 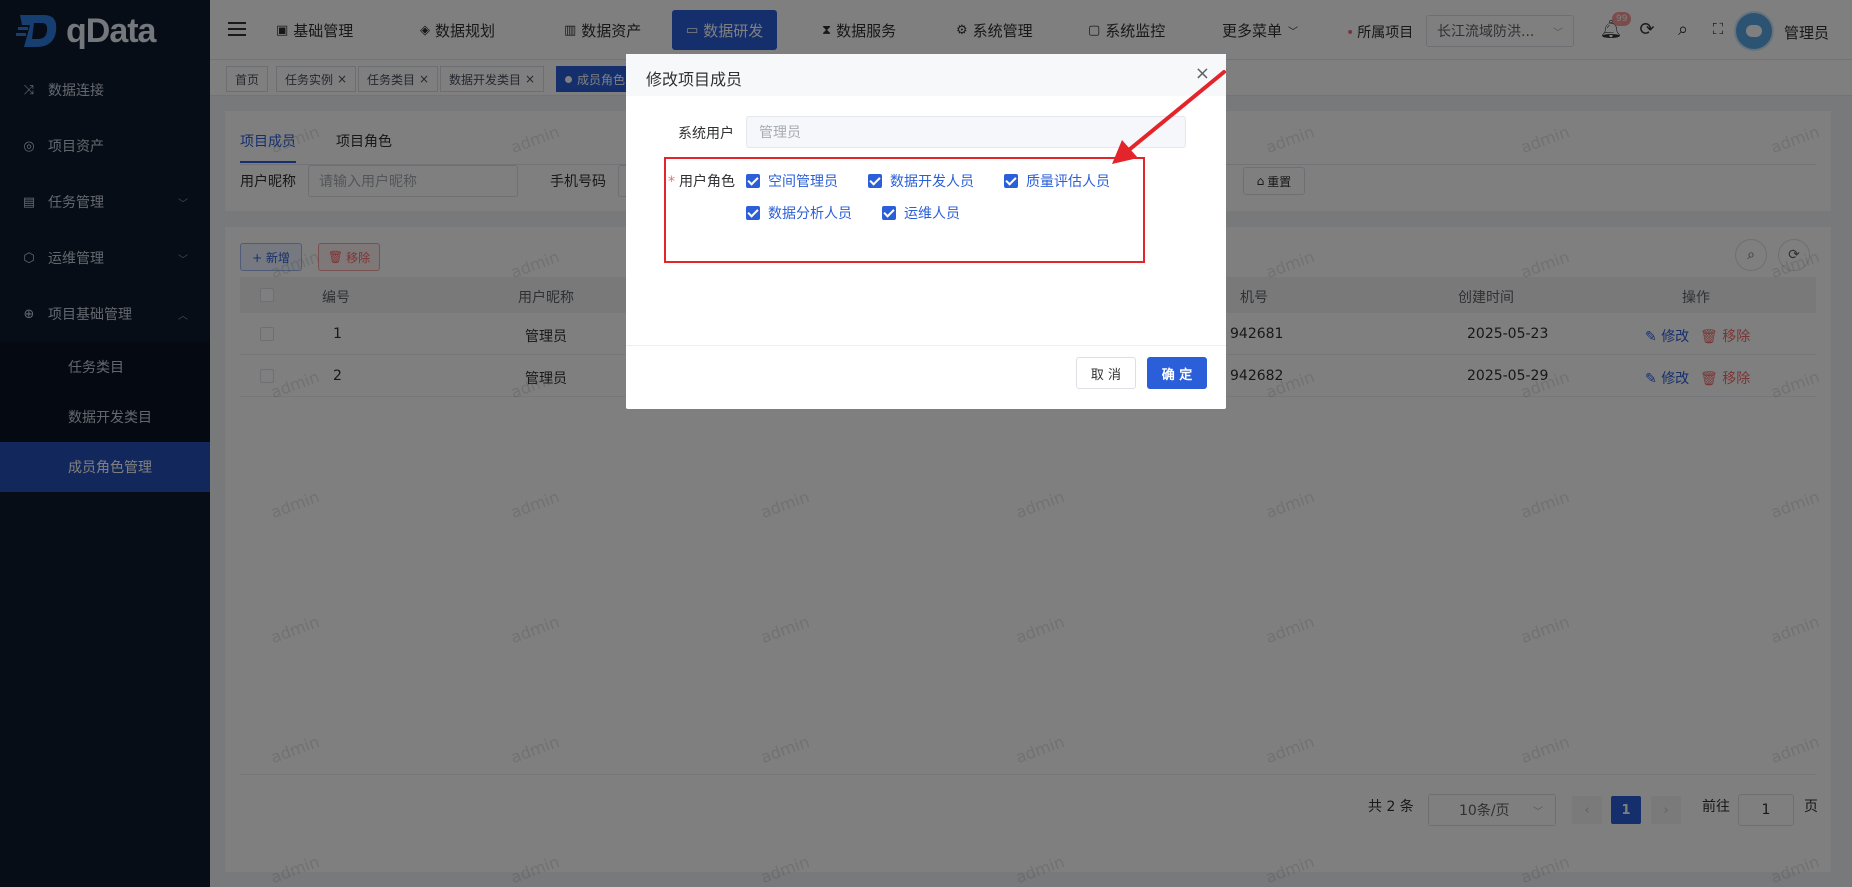 I want to click on highlight-box, so click(x=904, y=210).